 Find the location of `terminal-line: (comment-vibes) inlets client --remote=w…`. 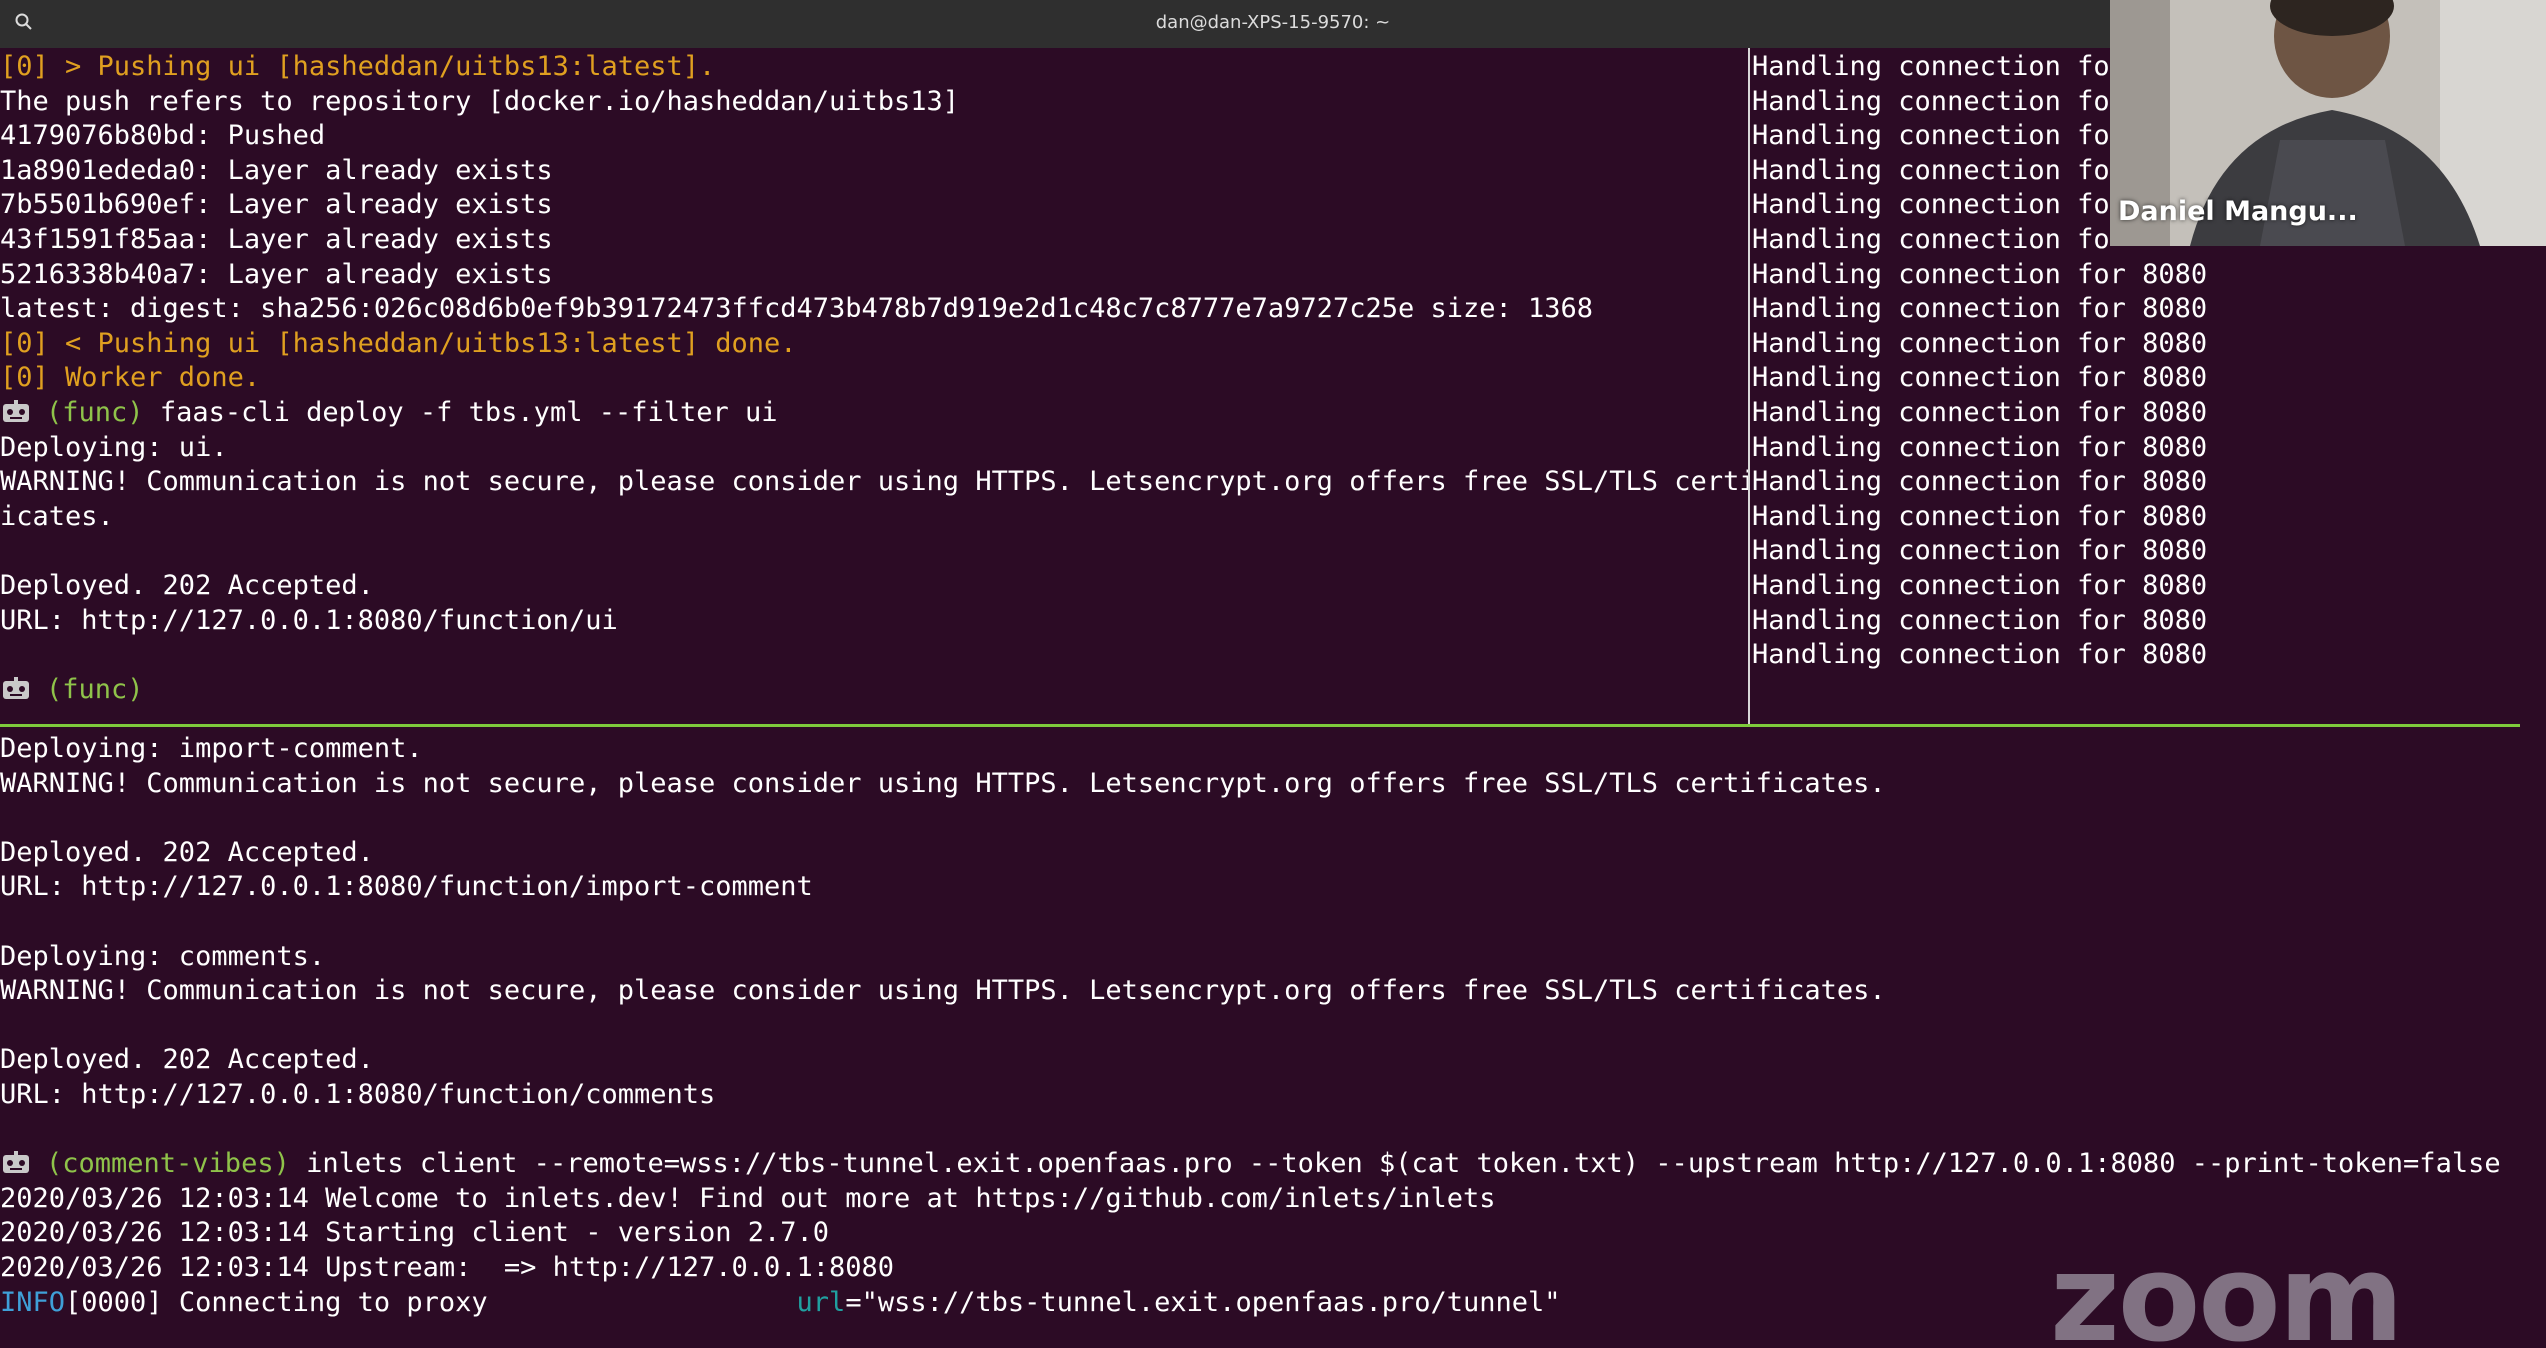

terminal-line: (comment-vibes) inlets client --remote=w… is located at coordinates (1273, 1164).